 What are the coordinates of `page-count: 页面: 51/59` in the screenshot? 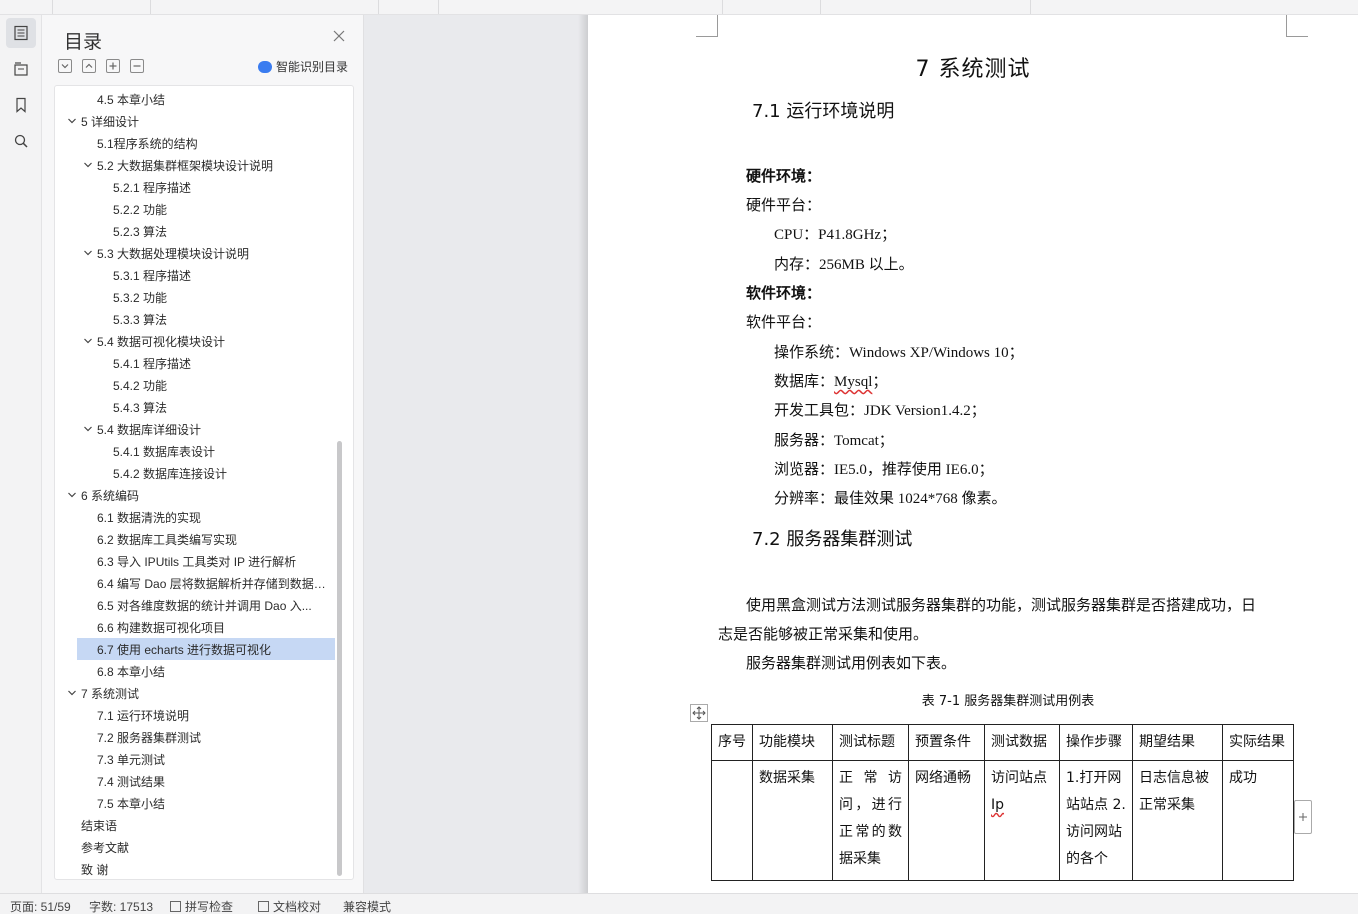 It's located at (40, 906).